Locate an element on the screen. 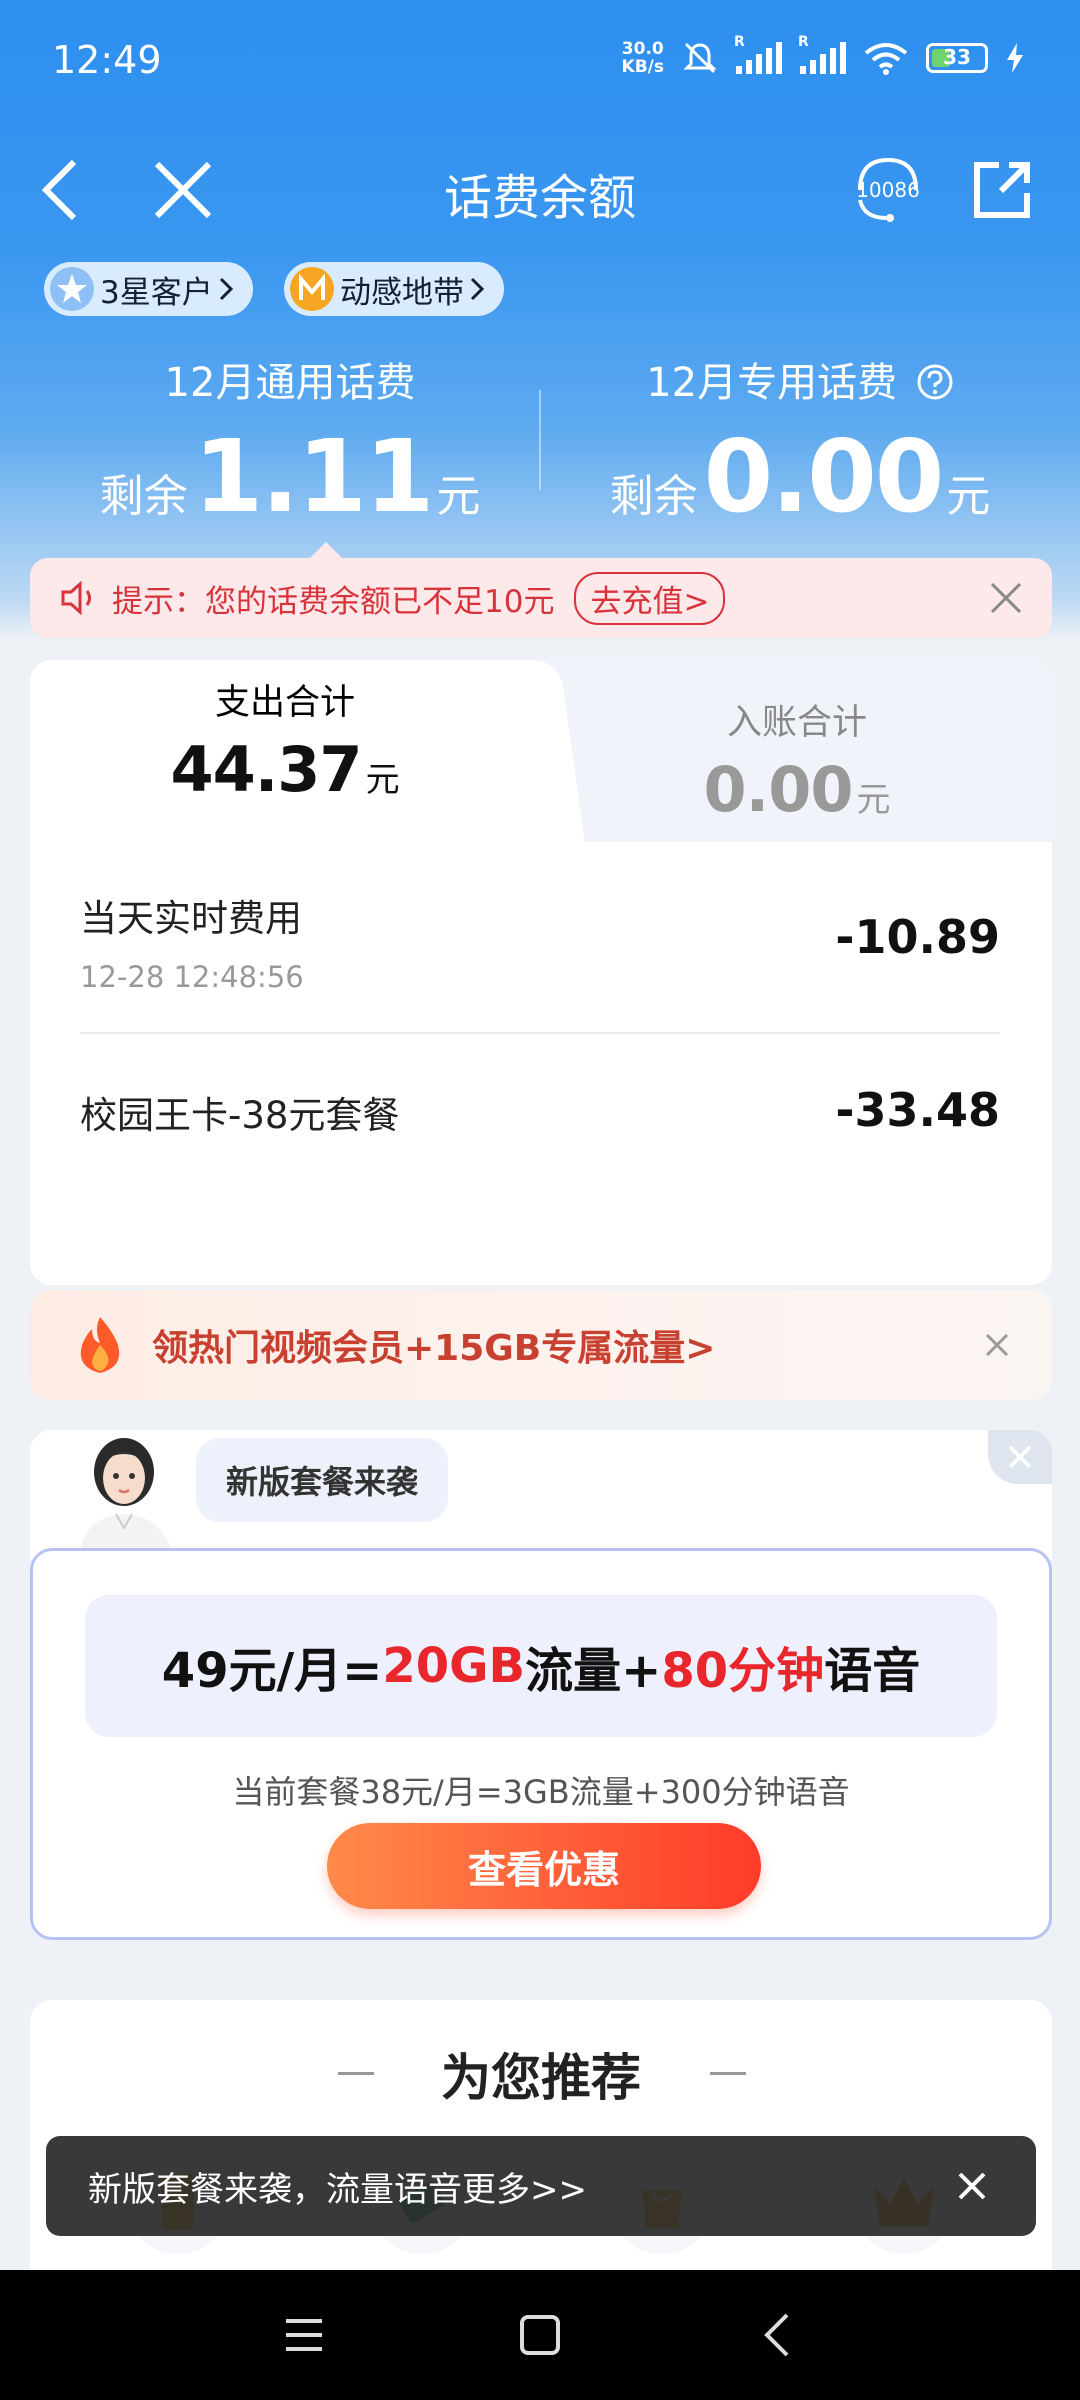 This screenshot has width=1080, height=2400. tip-text: 提示：您的话费余额已不足10元 is located at coordinates (333, 601).